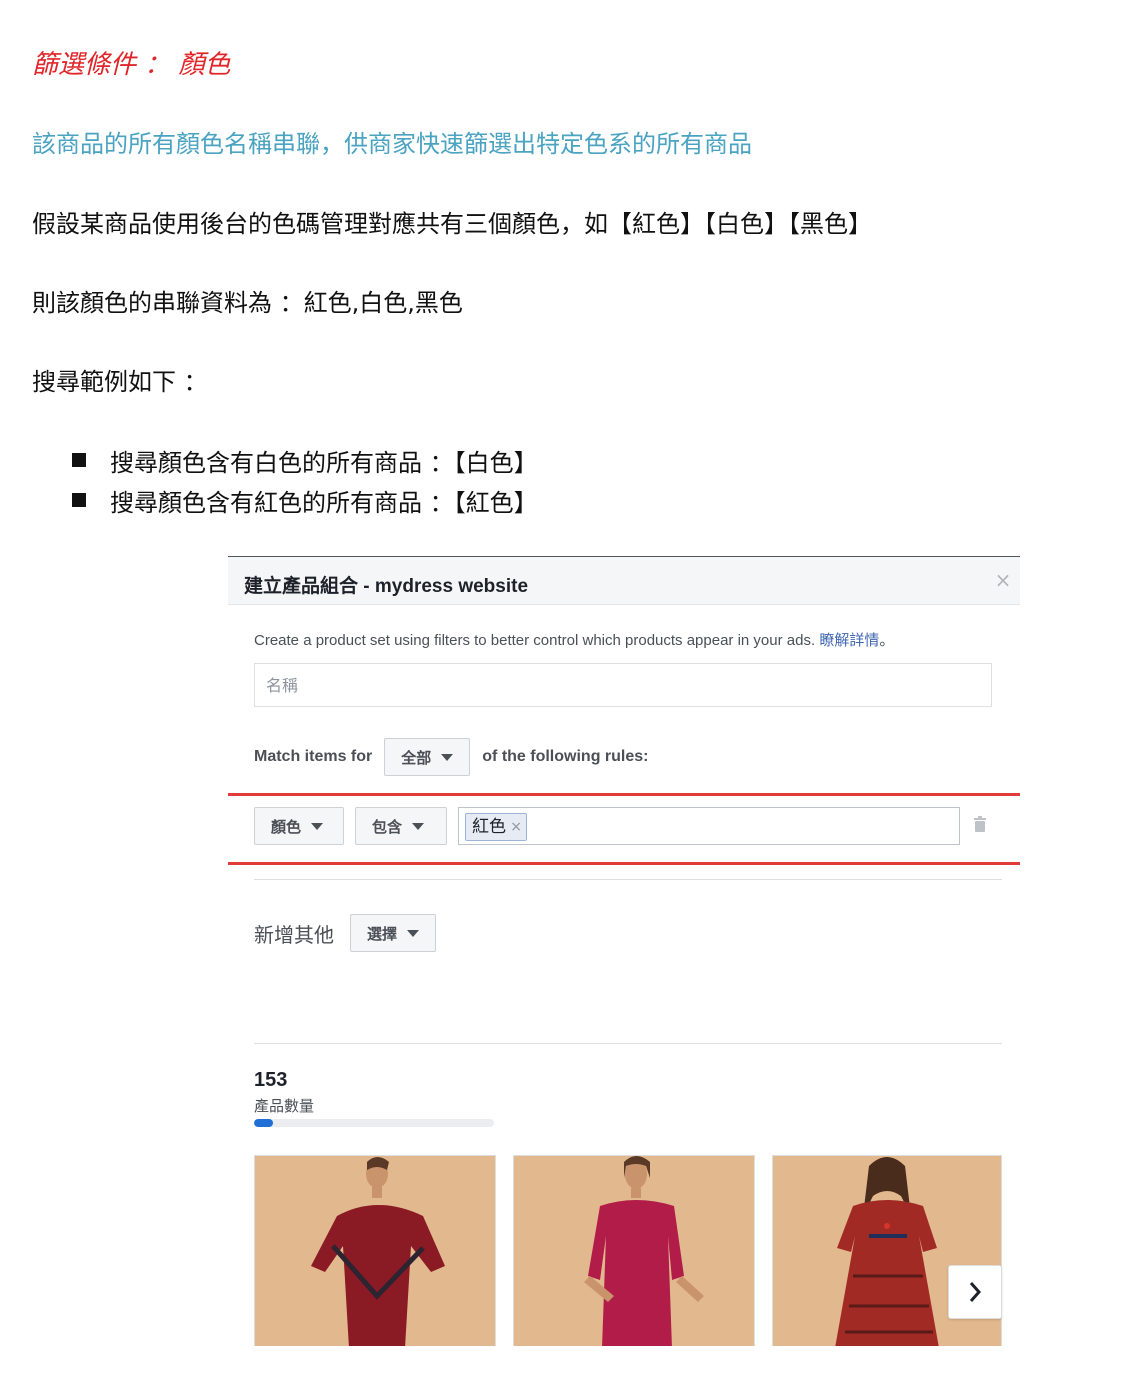 Image resolution: width=1124 pixels, height=1376 pixels. Describe the element at coordinates (416, 757) in the screenshot. I see `match-scope-label: 全部` at that location.